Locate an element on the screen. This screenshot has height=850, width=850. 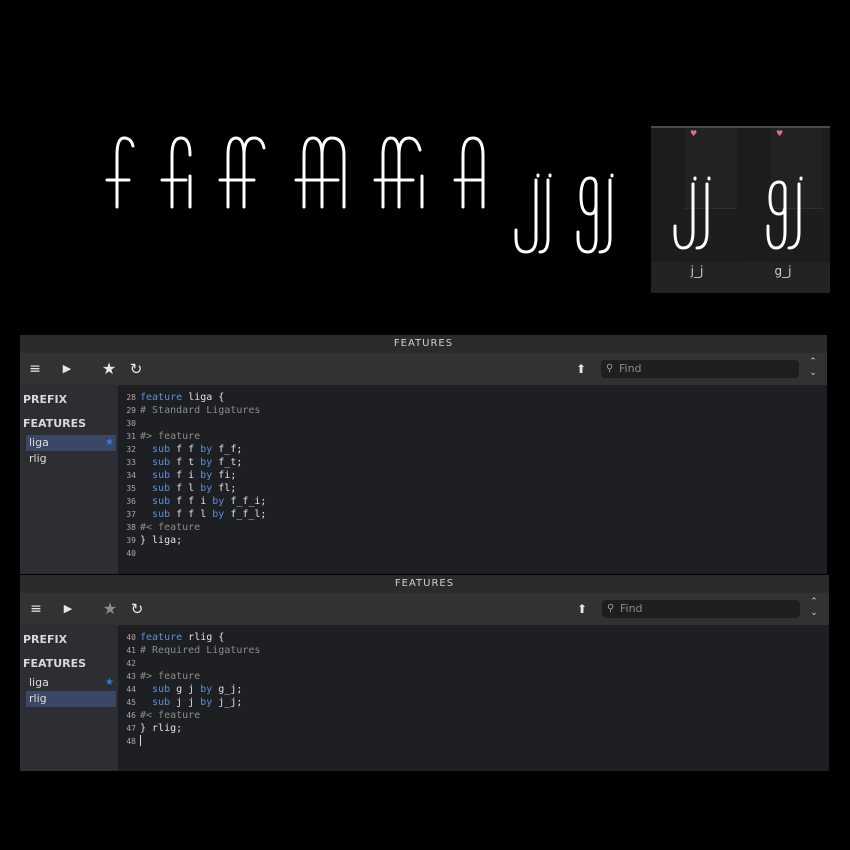
ligature-preview-line is located at coordinates (359, 195).